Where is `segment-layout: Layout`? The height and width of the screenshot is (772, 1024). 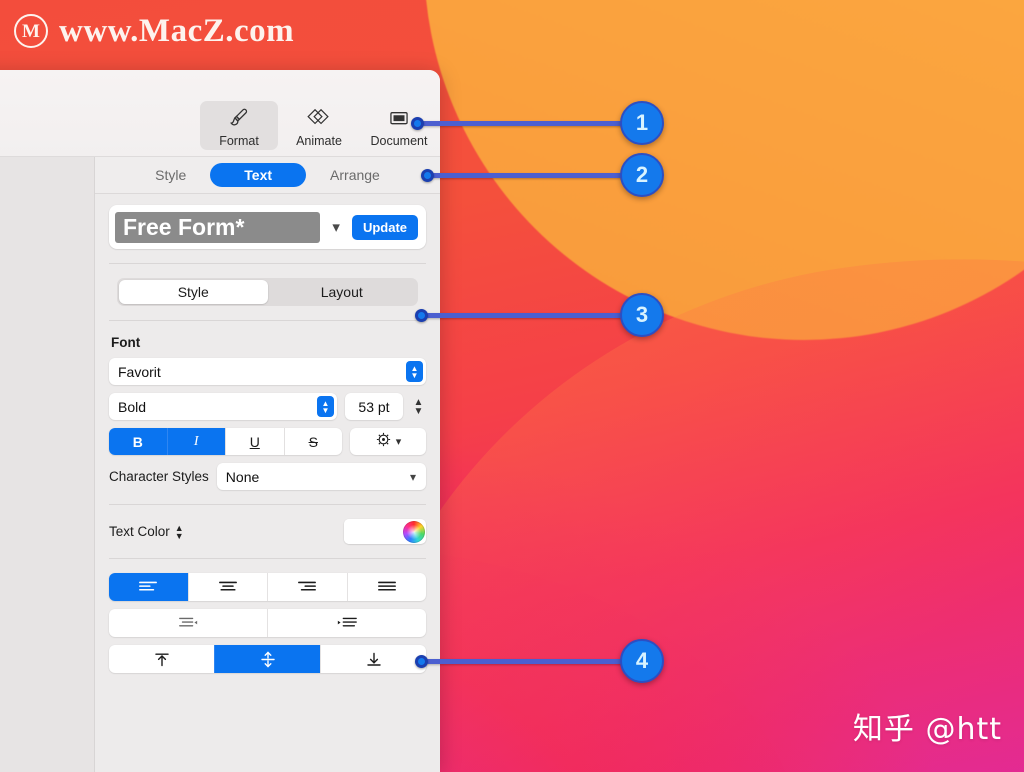 segment-layout: Layout is located at coordinates (342, 292).